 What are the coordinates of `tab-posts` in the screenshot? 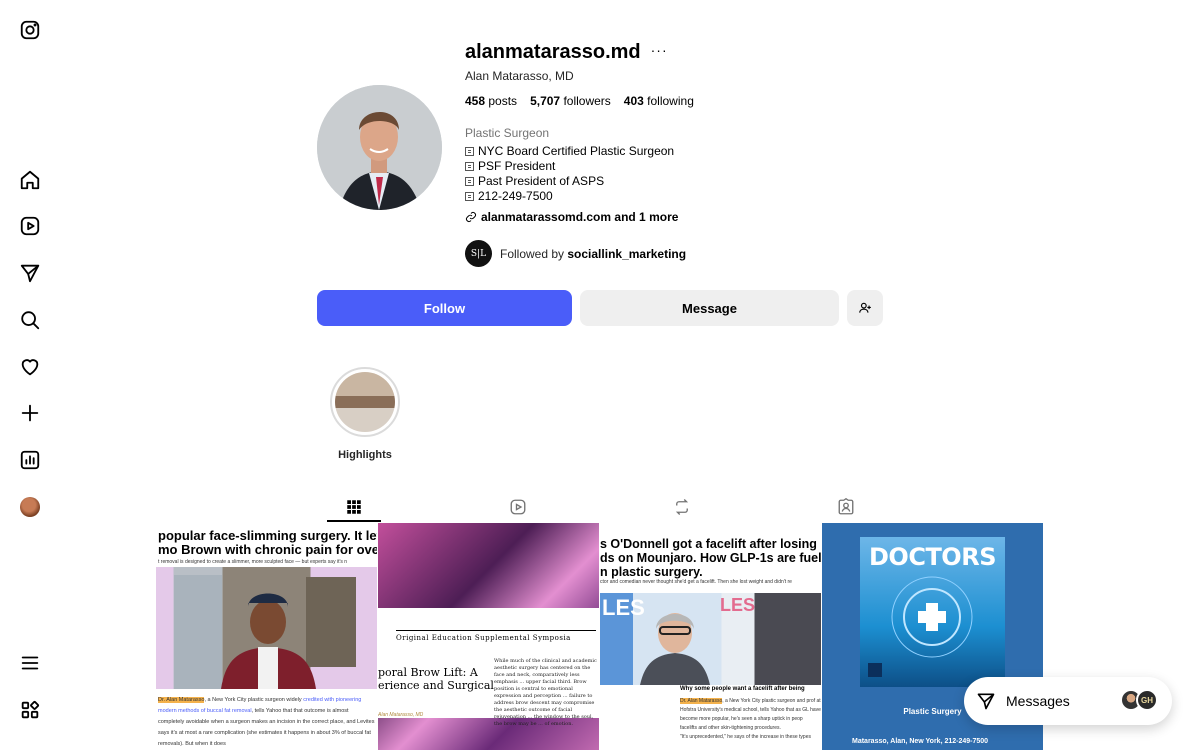 It's located at (354, 507).